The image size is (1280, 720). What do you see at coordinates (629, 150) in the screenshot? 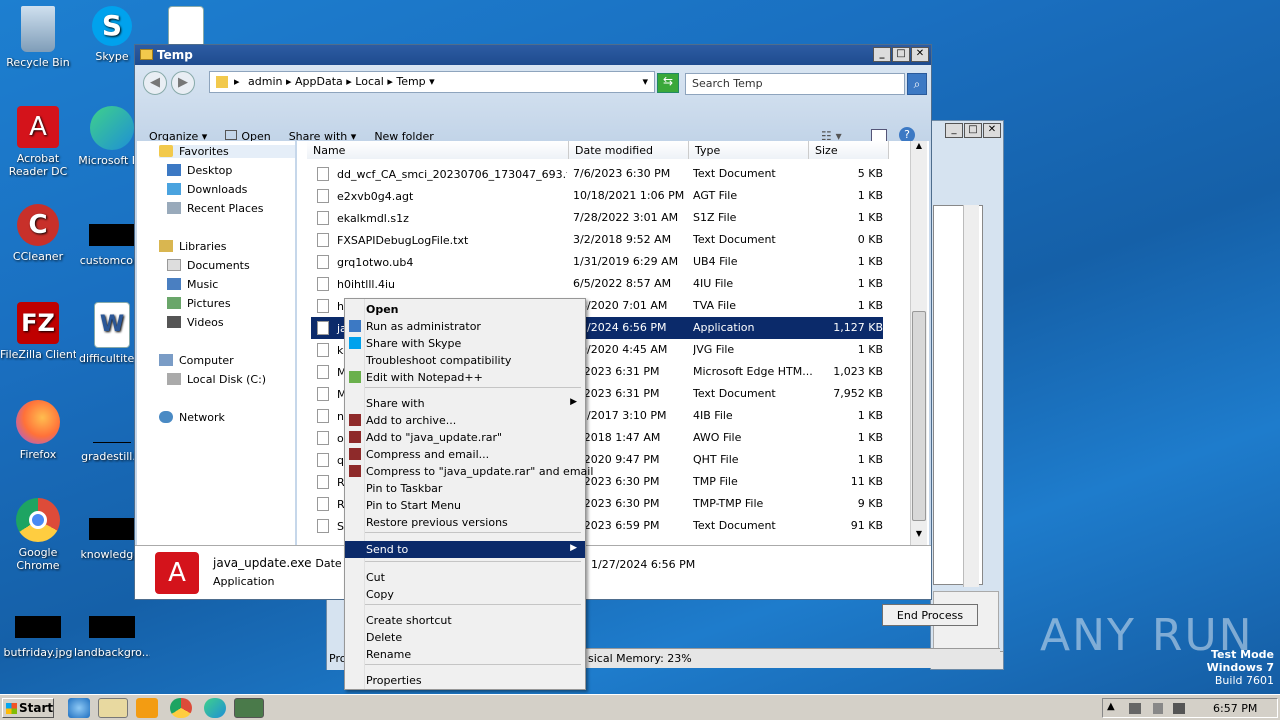
I see `column-header-date: Date modified` at bounding box center [629, 150].